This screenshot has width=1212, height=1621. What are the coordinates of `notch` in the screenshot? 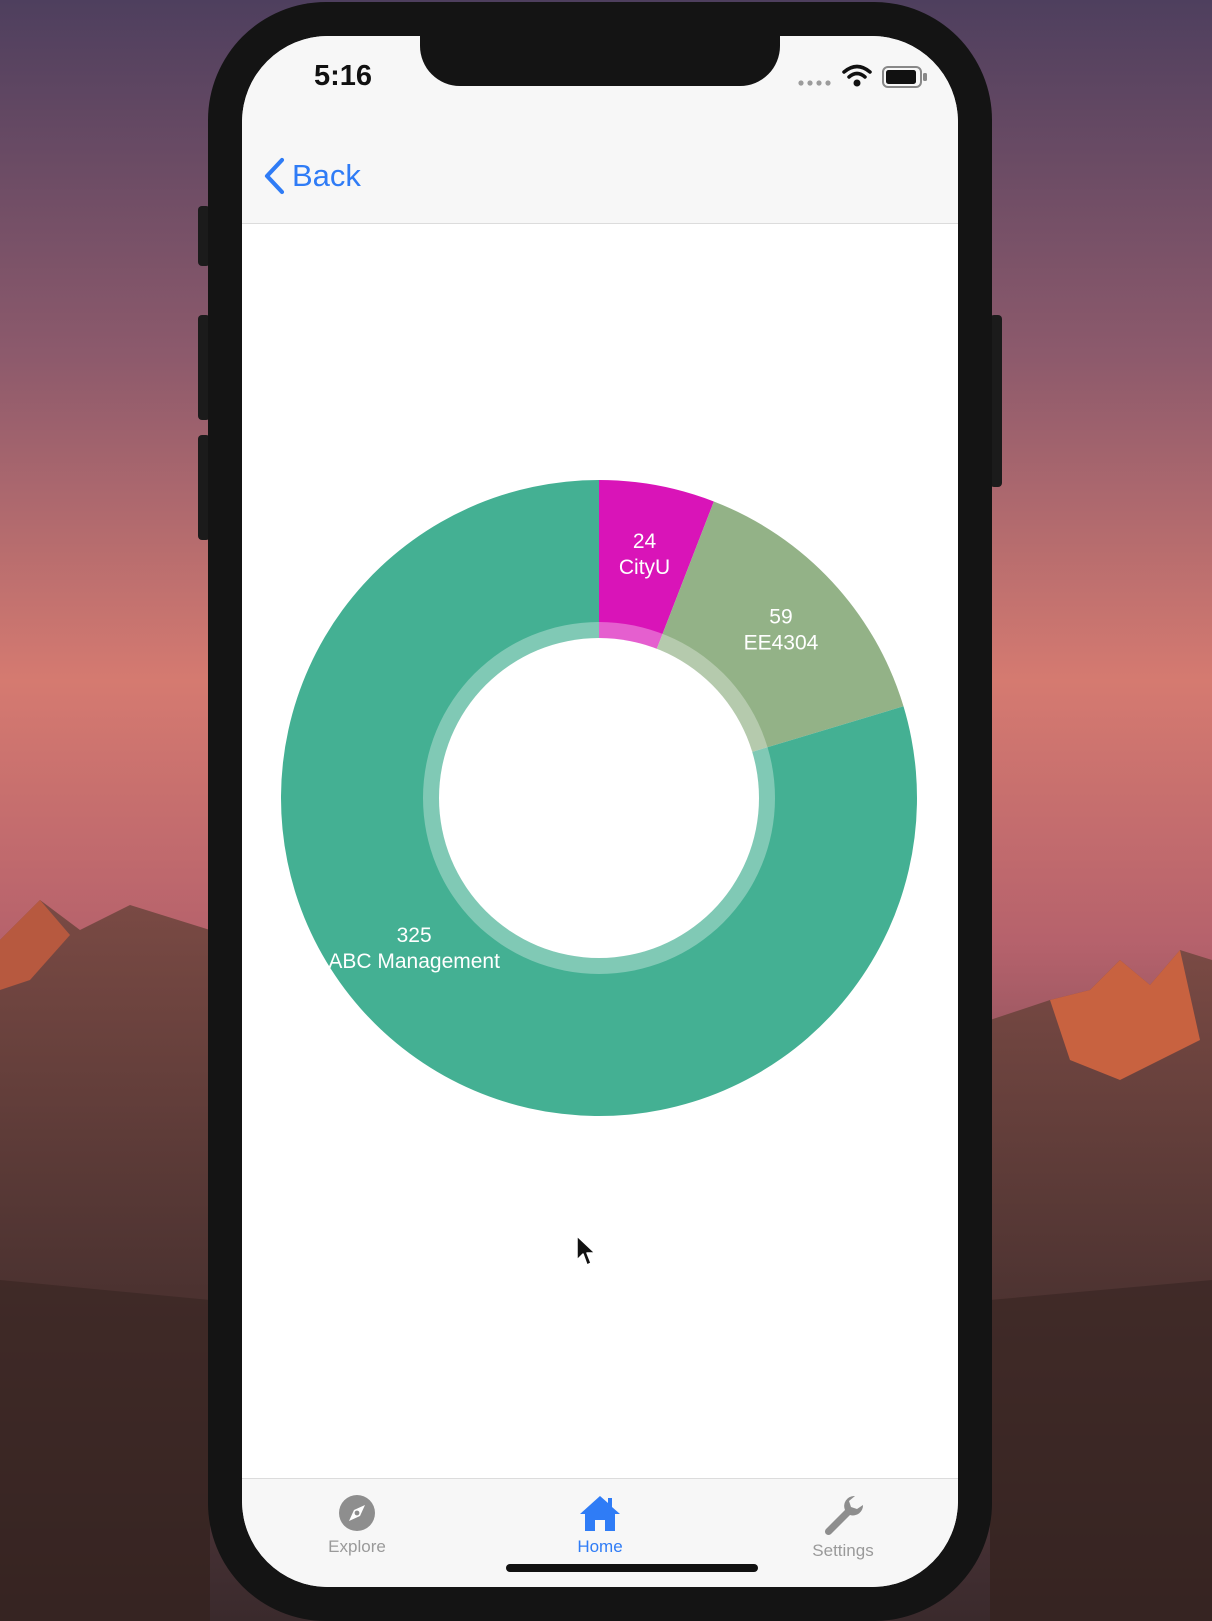 It's located at (600, 61).